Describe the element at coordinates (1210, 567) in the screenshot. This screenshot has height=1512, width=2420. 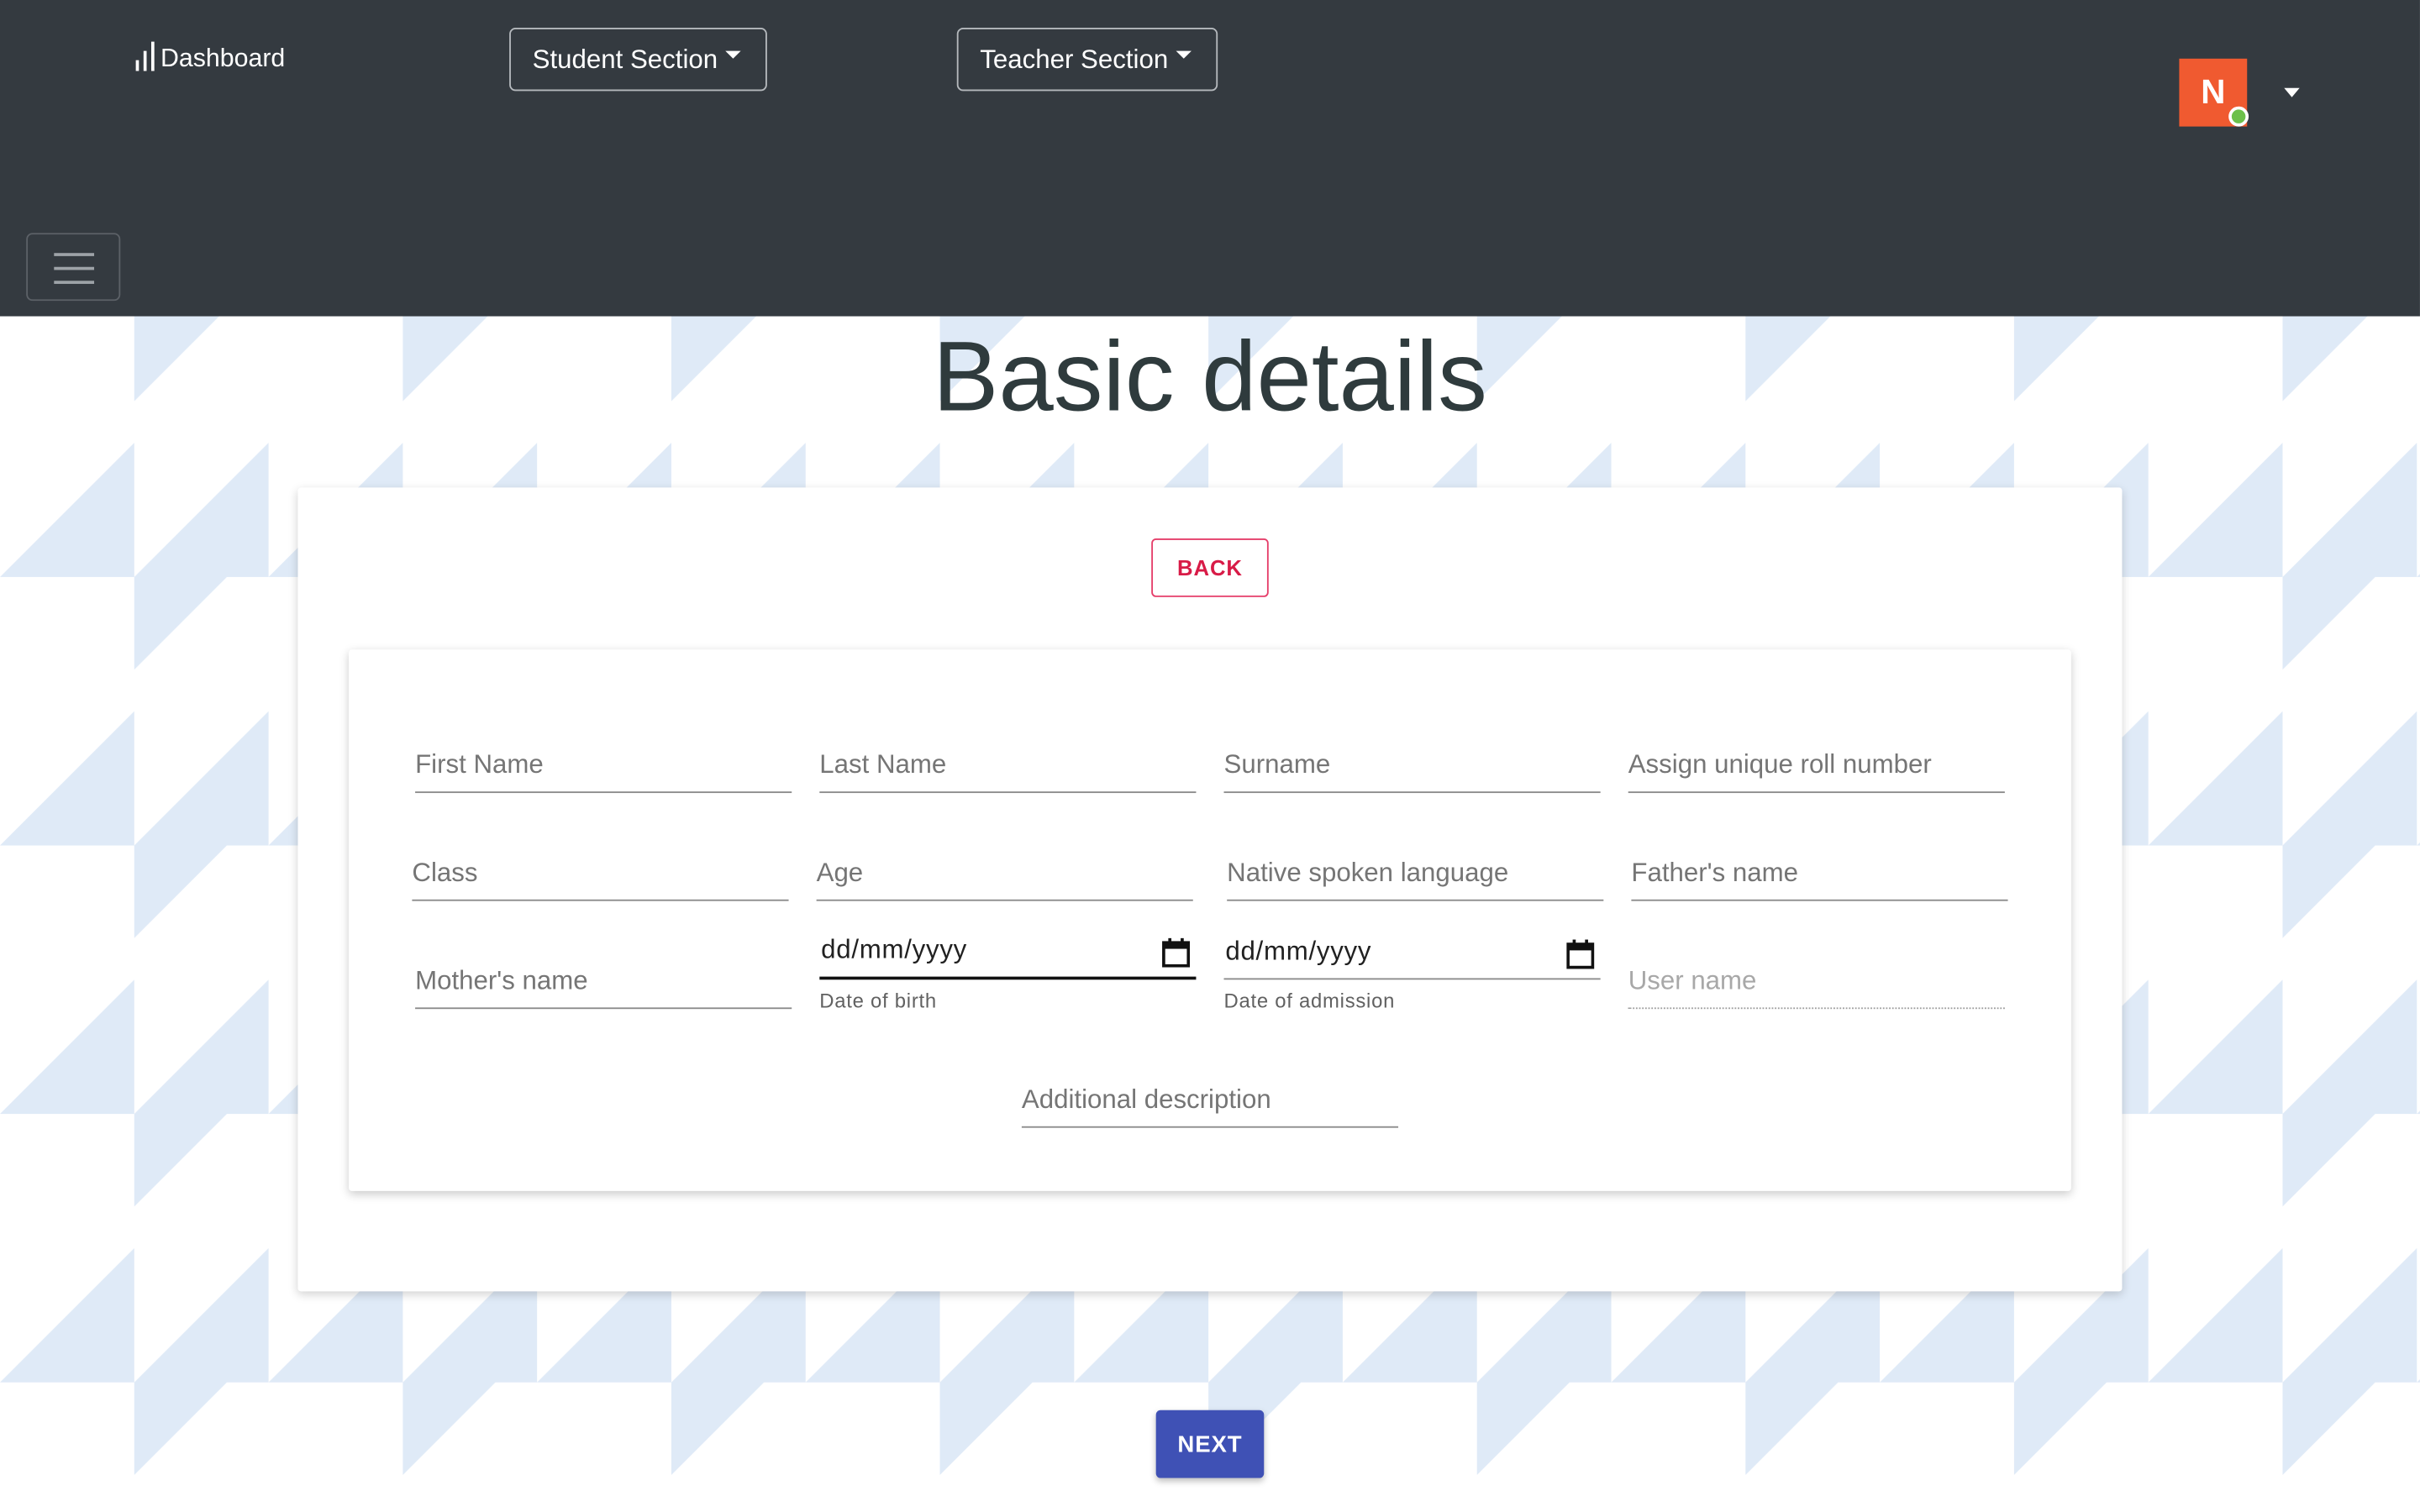
I see `back-button: BACK` at that location.